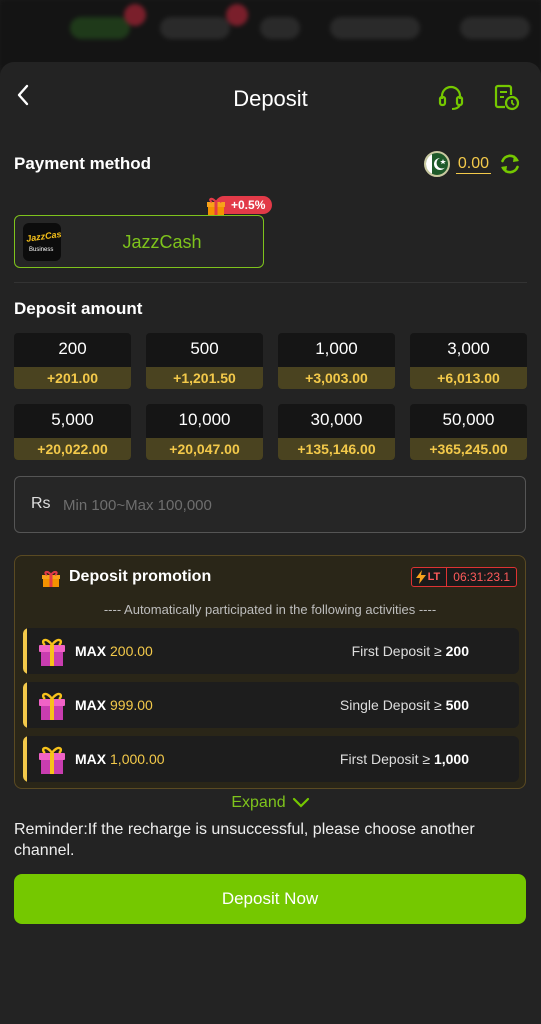  What do you see at coordinates (204, 361) in the screenshot?
I see `amount-option: 500 +1,201.50` at bounding box center [204, 361].